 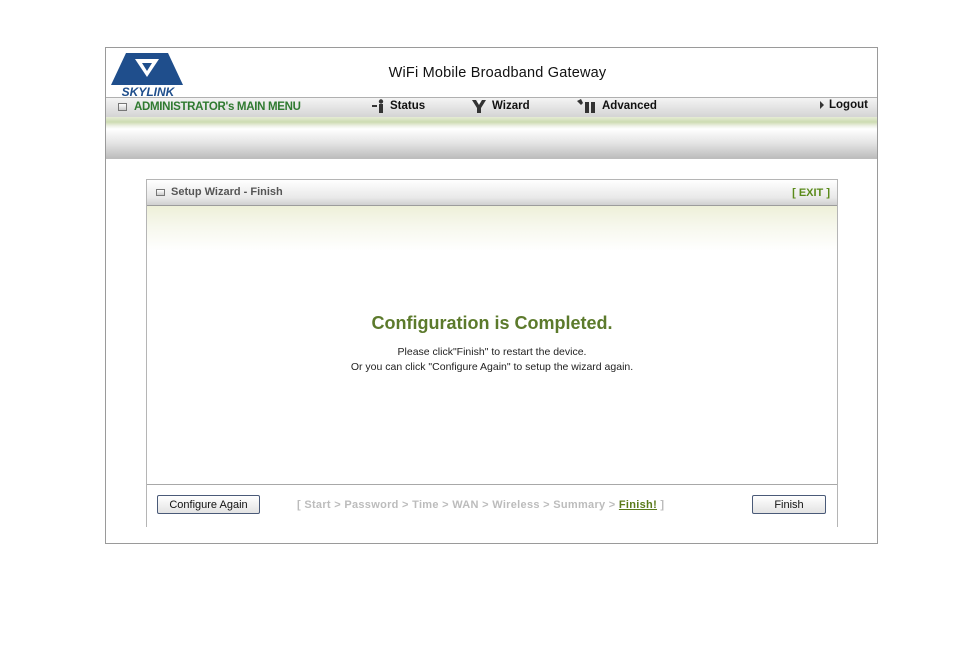 What do you see at coordinates (789, 504) in the screenshot?
I see `finish-button: Finish` at bounding box center [789, 504].